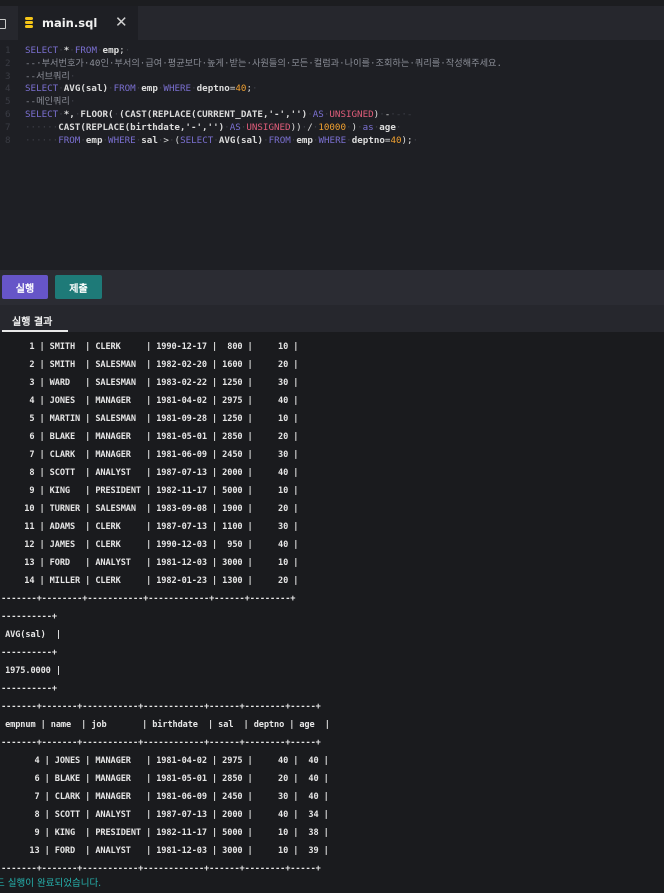 This screenshot has height=893, width=664. Describe the element at coordinates (332, 23) in the screenshot. I see `tab-bar: main.sql ✕` at that location.